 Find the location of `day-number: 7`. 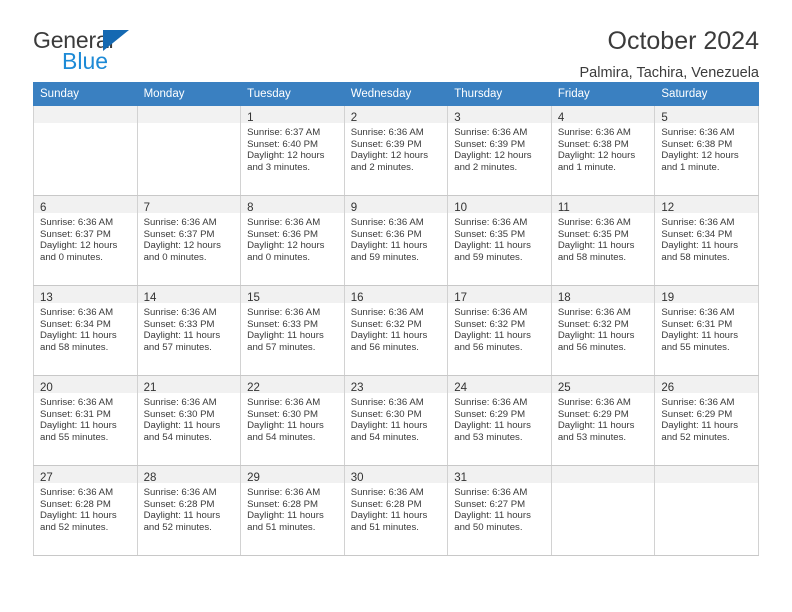

day-number: 7 is located at coordinates (146, 208).